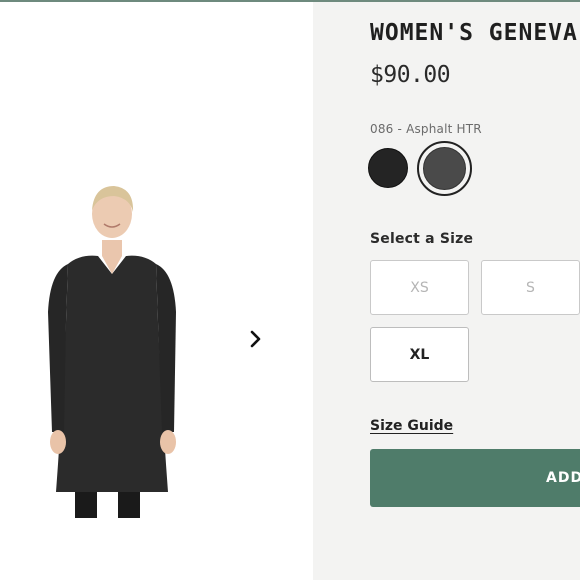  I want to click on size-option-xs: XS, so click(419, 287).